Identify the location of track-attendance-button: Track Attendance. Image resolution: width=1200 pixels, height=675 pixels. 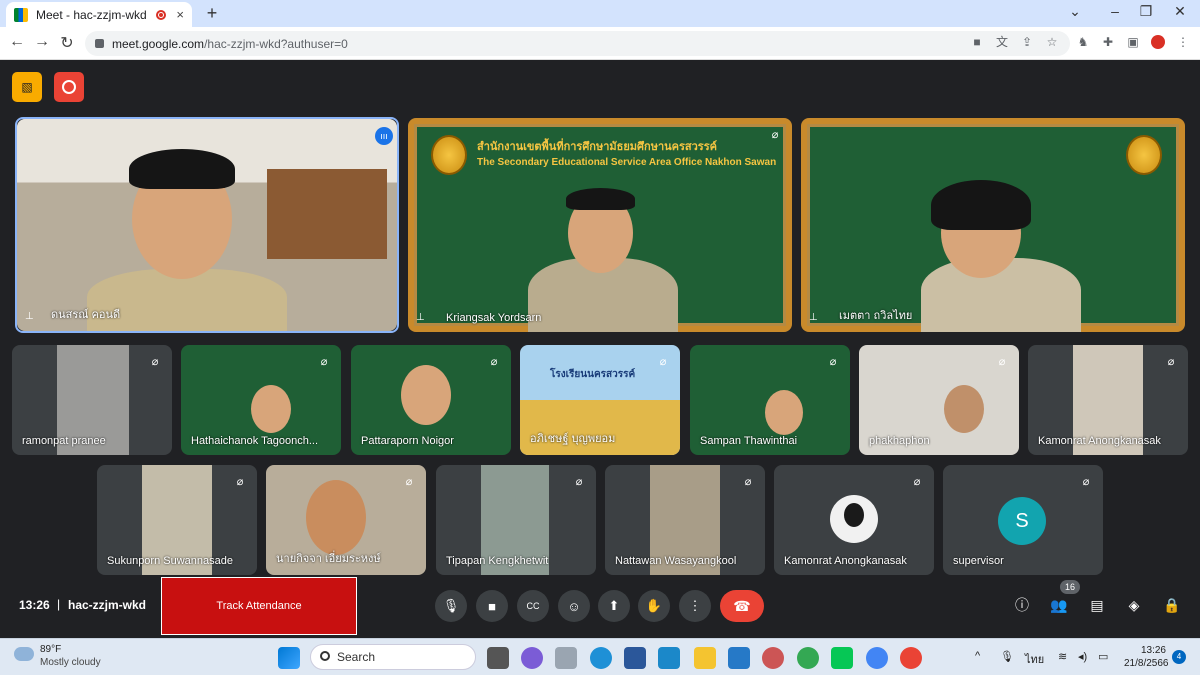
(259, 606).